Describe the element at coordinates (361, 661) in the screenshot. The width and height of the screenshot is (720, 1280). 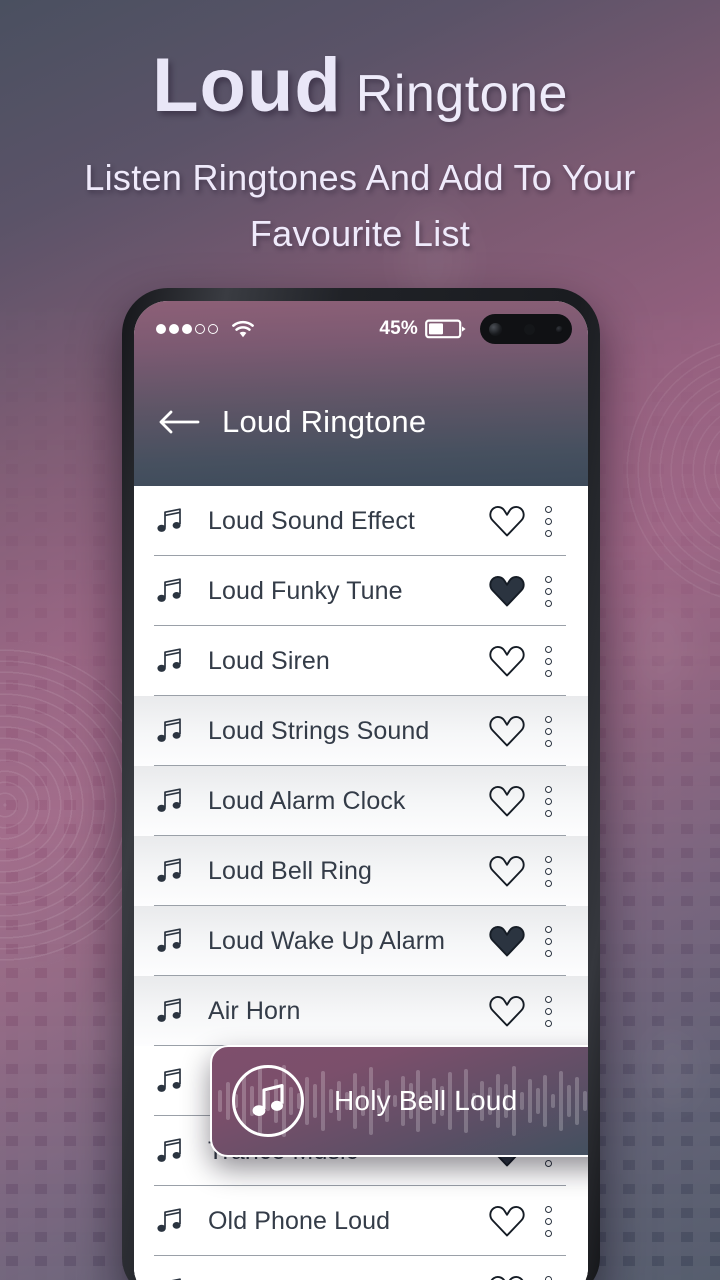
I see `ringtone-row: Loud Siren` at that location.